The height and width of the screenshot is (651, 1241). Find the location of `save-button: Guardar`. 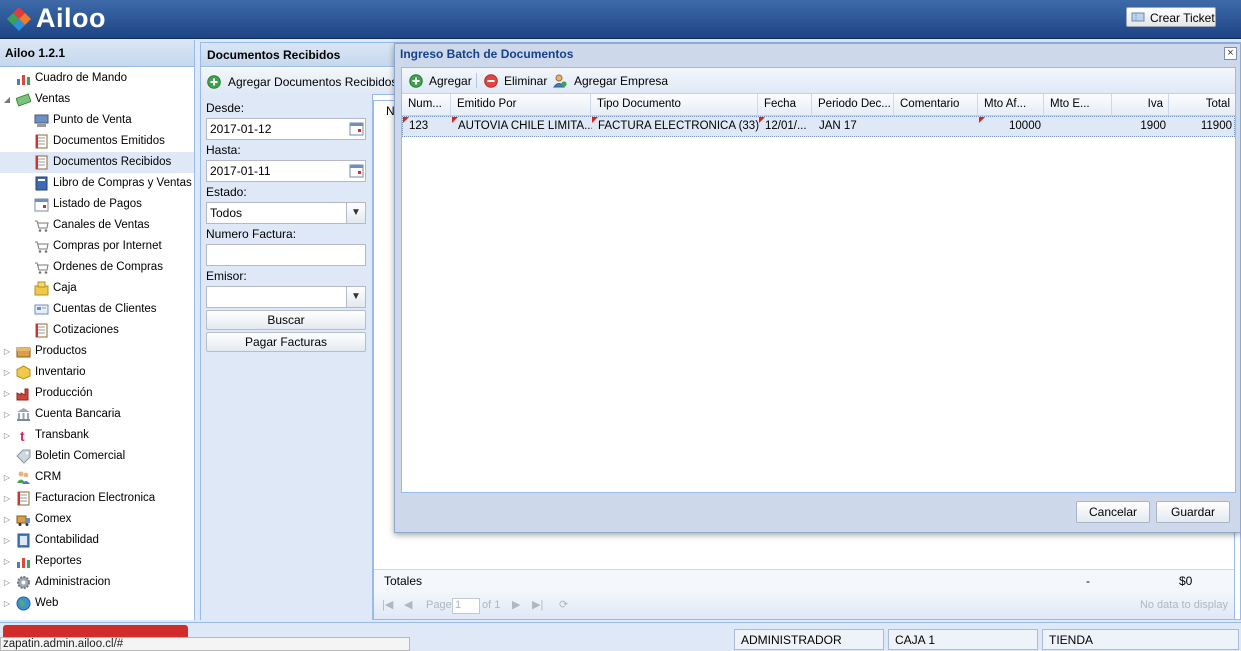

save-button: Guardar is located at coordinates (1193, 512).